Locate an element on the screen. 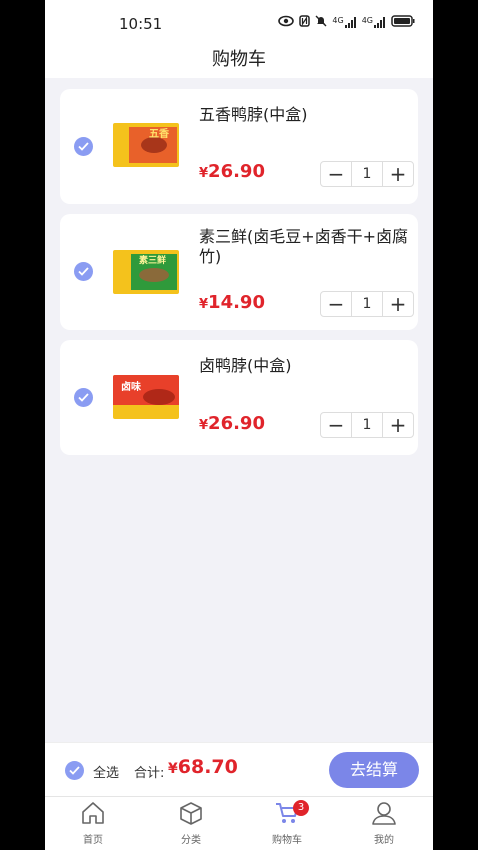 The height and width of the screenshot is (850, 478). tab-bar: 首页 分类 3 购物车 我的 is located at coordinates (239, 823).